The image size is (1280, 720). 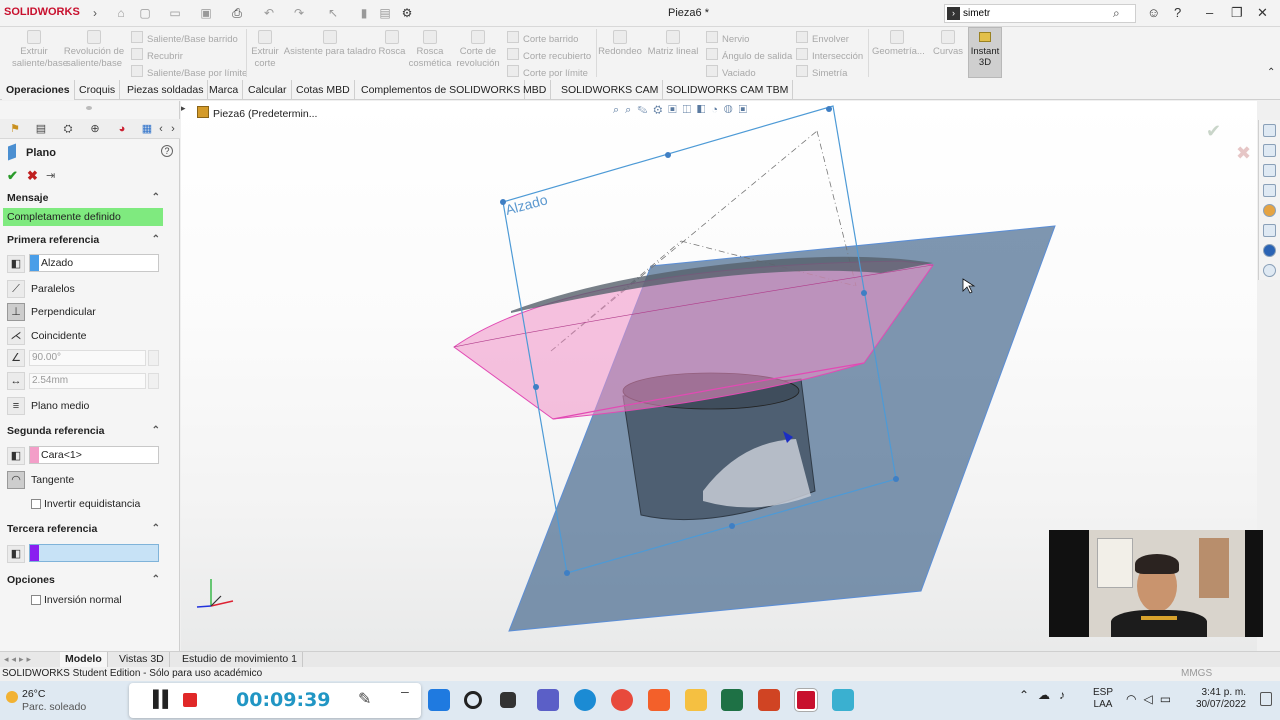 What do you see at coordinates (82, 240) in the screenshot?
I see `primera-referencia-header: Primera referencia ⌃` at bounding box center [82, 240].